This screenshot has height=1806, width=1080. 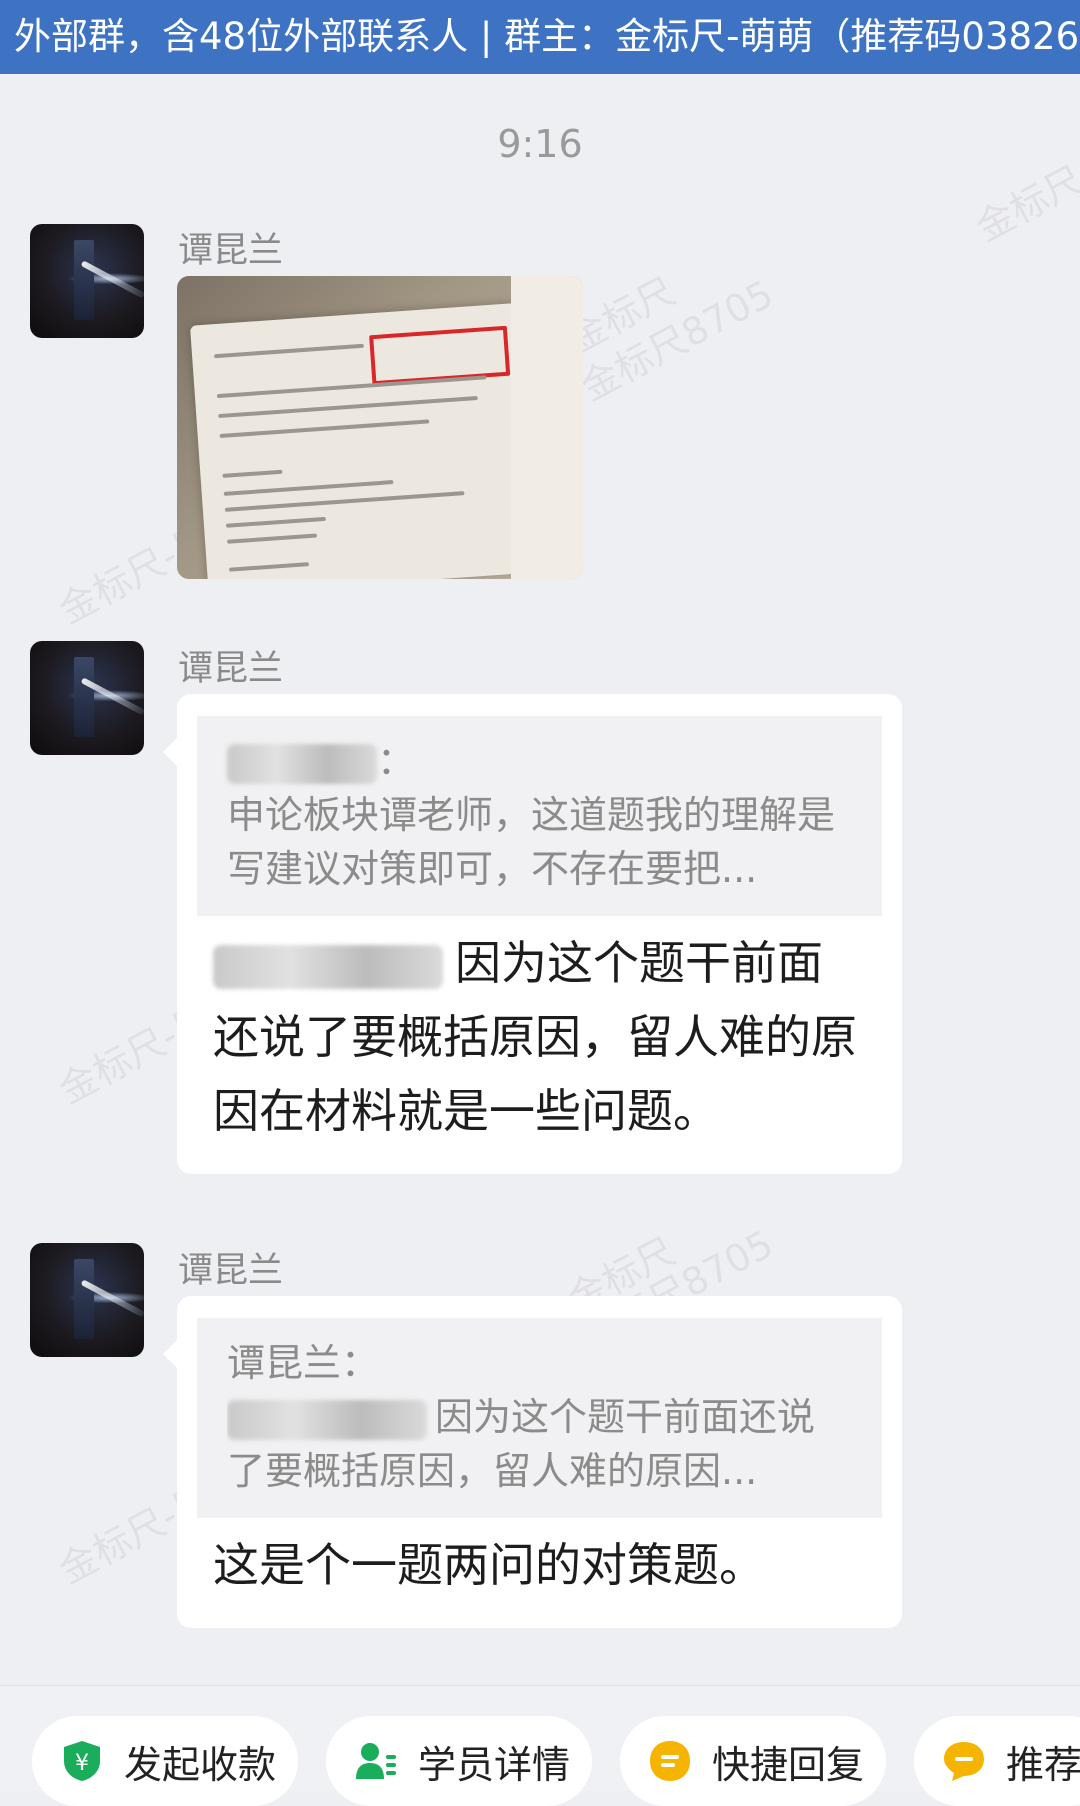 What do you see at coordinates (303, 1363) in the screenshot?
I see `quote-author: 谭昆兰：` at bounding box center [303, 1363].